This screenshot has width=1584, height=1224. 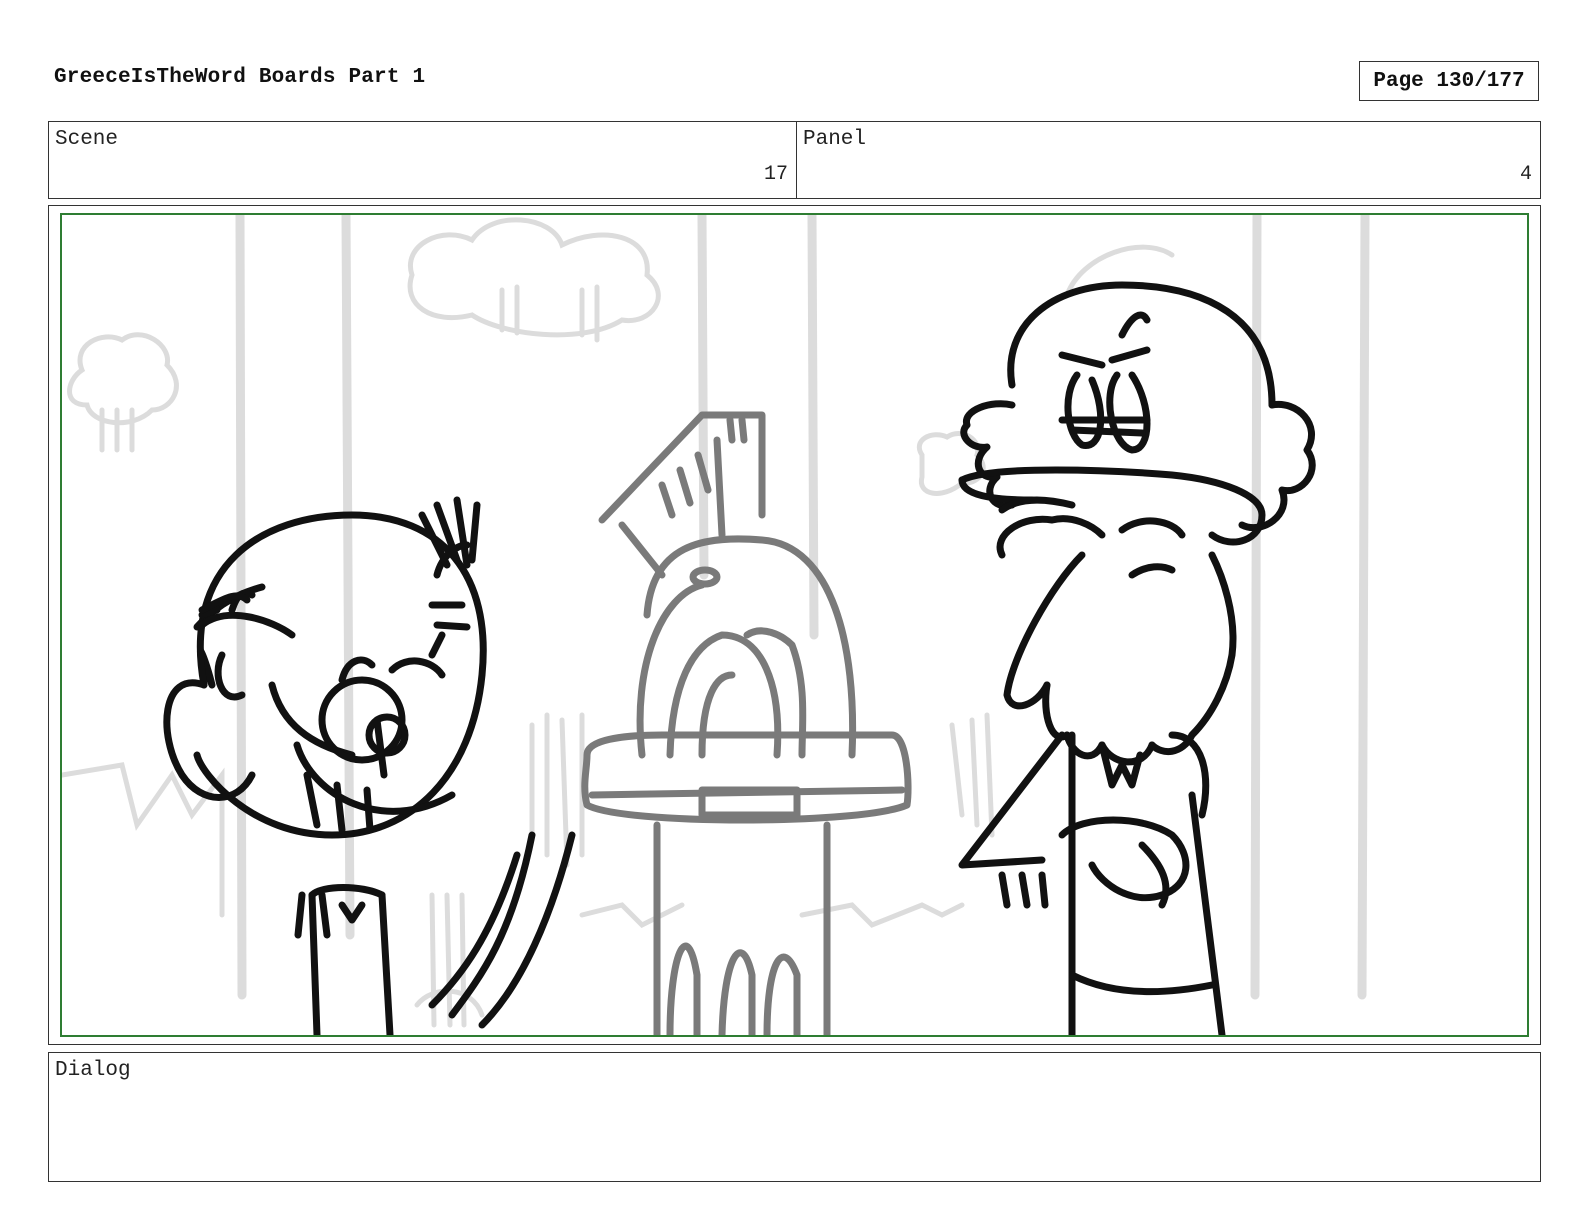 I want to click on dialog-box: Dialog, so click(x=794, y=1117).